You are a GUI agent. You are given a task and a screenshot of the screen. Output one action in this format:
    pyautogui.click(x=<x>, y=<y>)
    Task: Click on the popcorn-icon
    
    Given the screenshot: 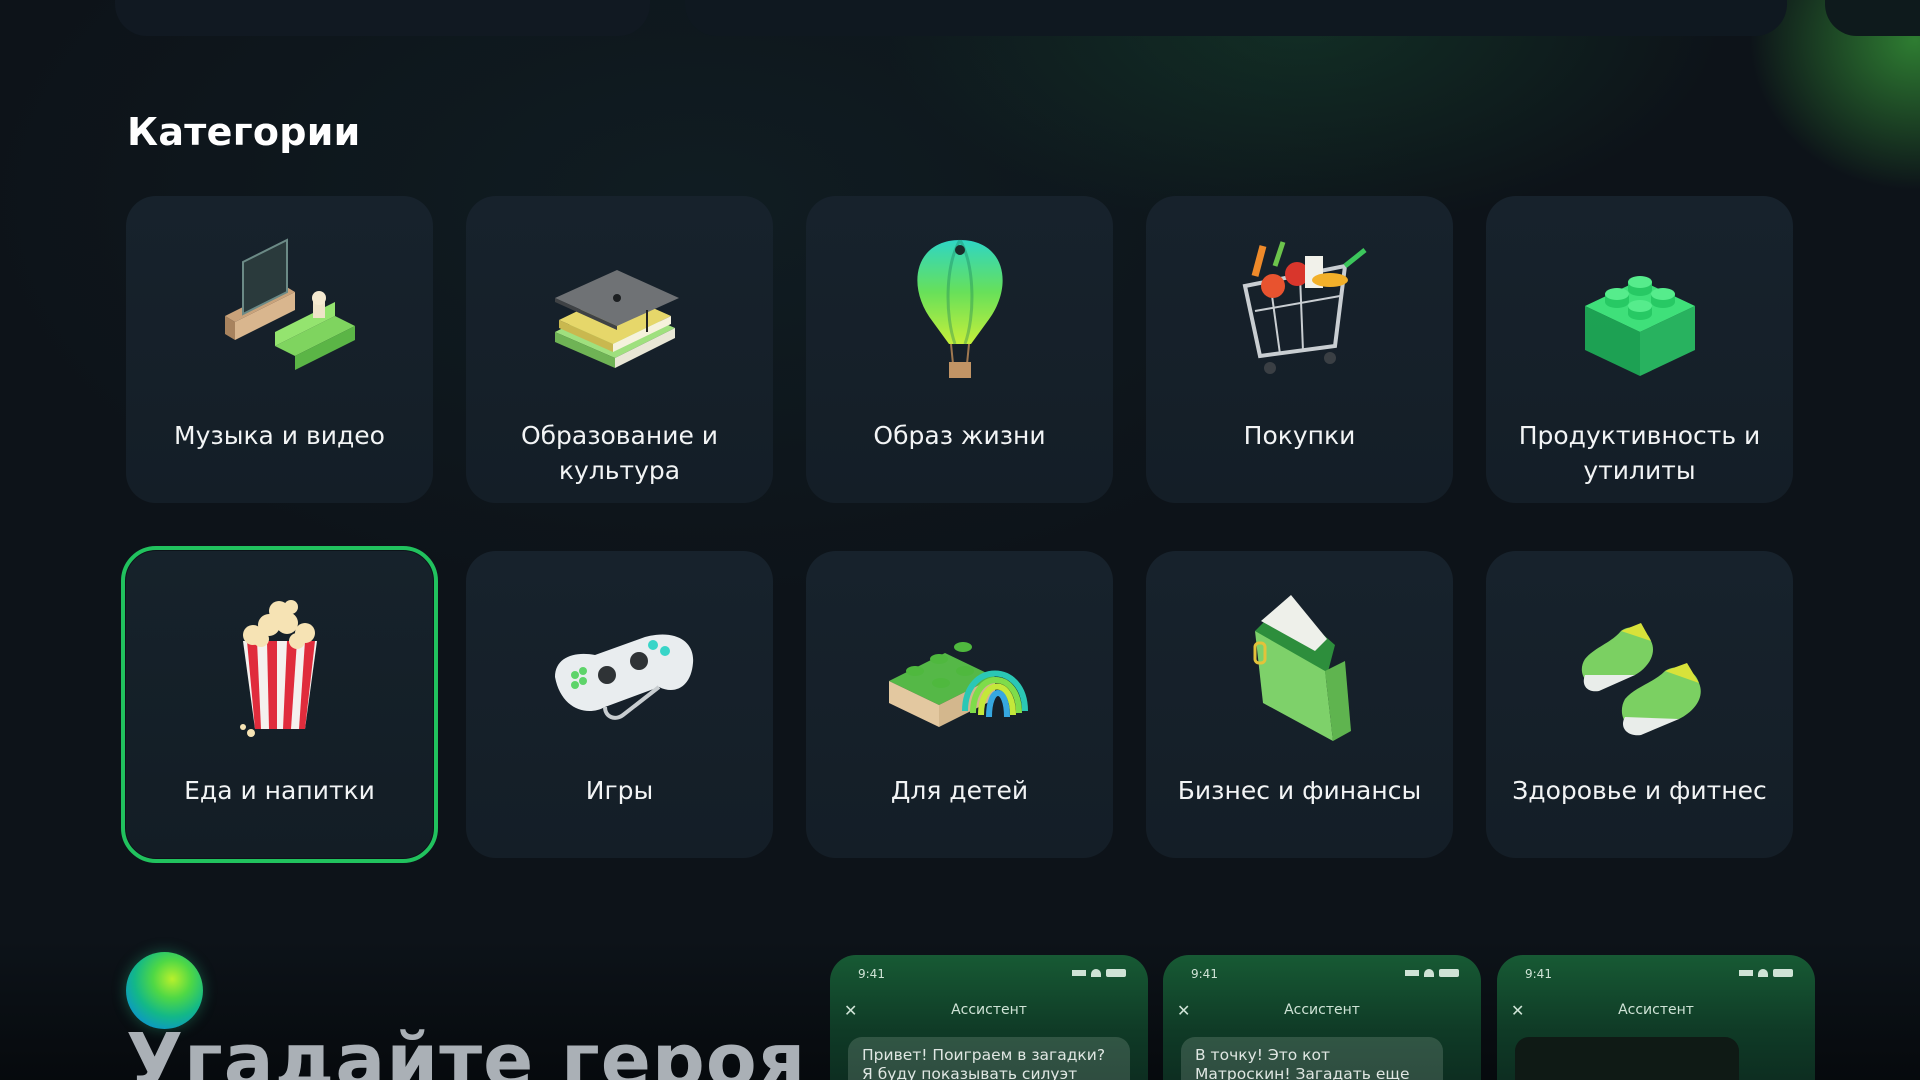 What is the action you would take?
    pyautogui.click(x=280, y=666)
    